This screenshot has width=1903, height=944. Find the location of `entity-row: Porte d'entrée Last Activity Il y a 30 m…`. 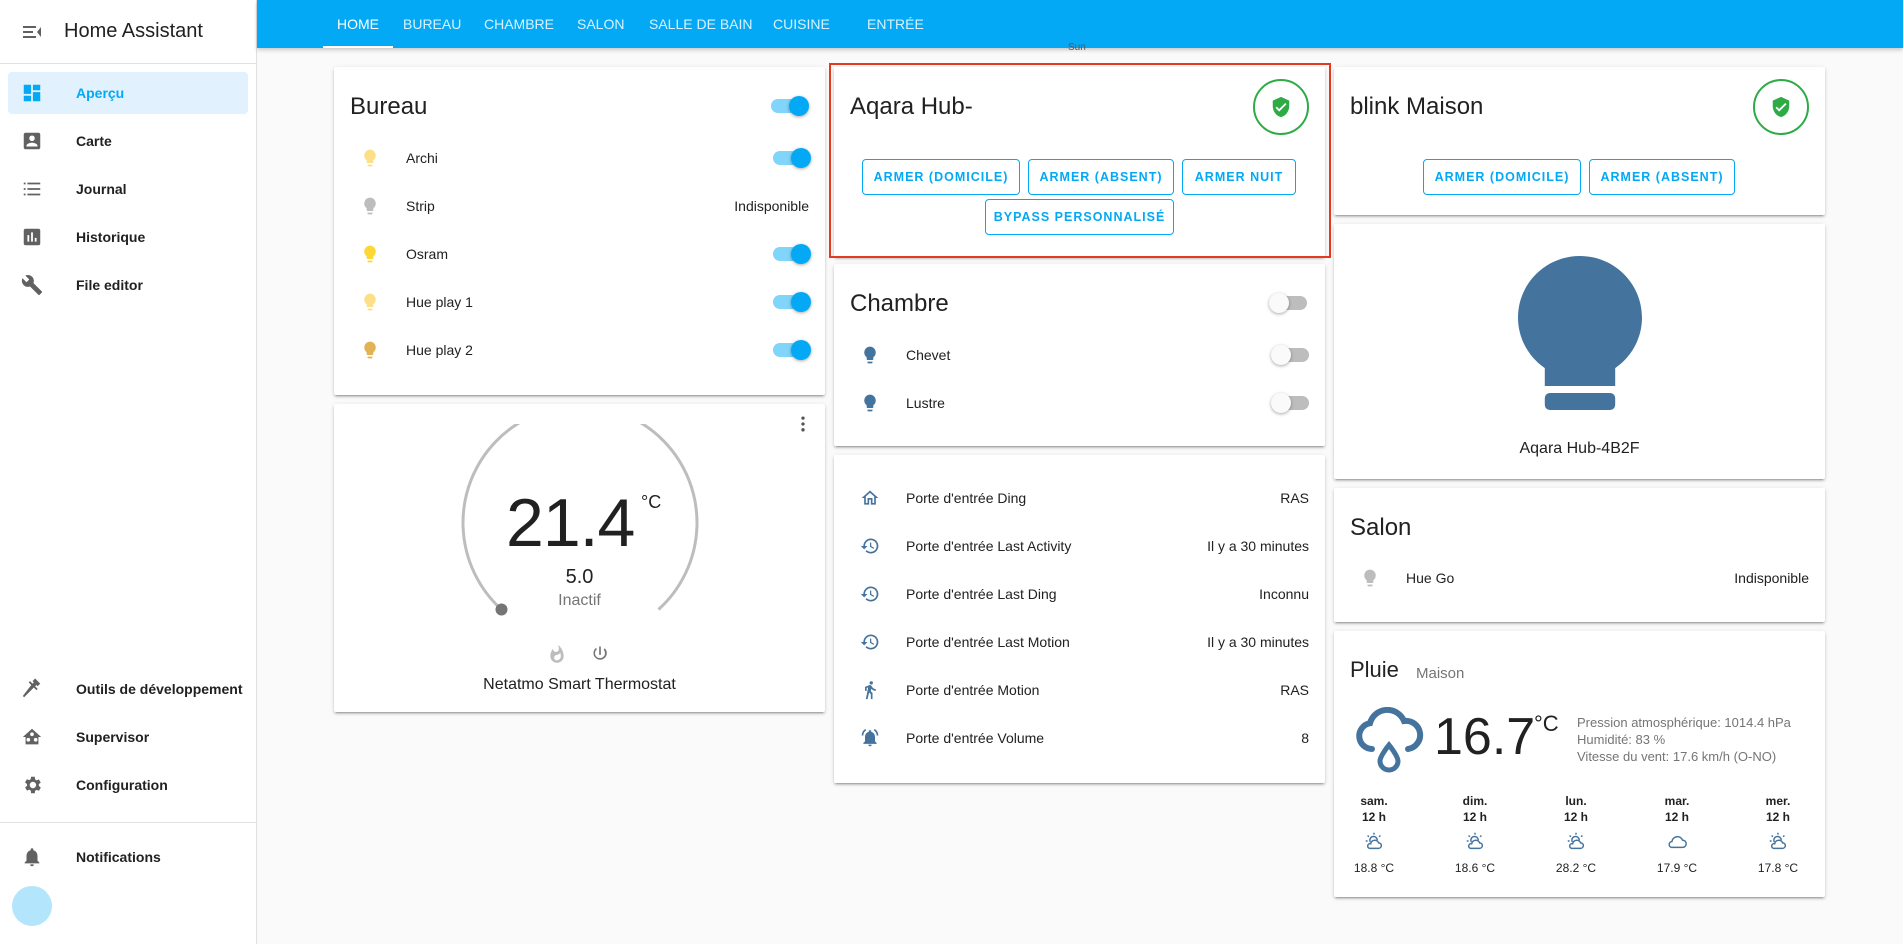

entity-row: Porte d'entrée Last Activity Il y a 30 m… is located at coordinates (1079, 546).